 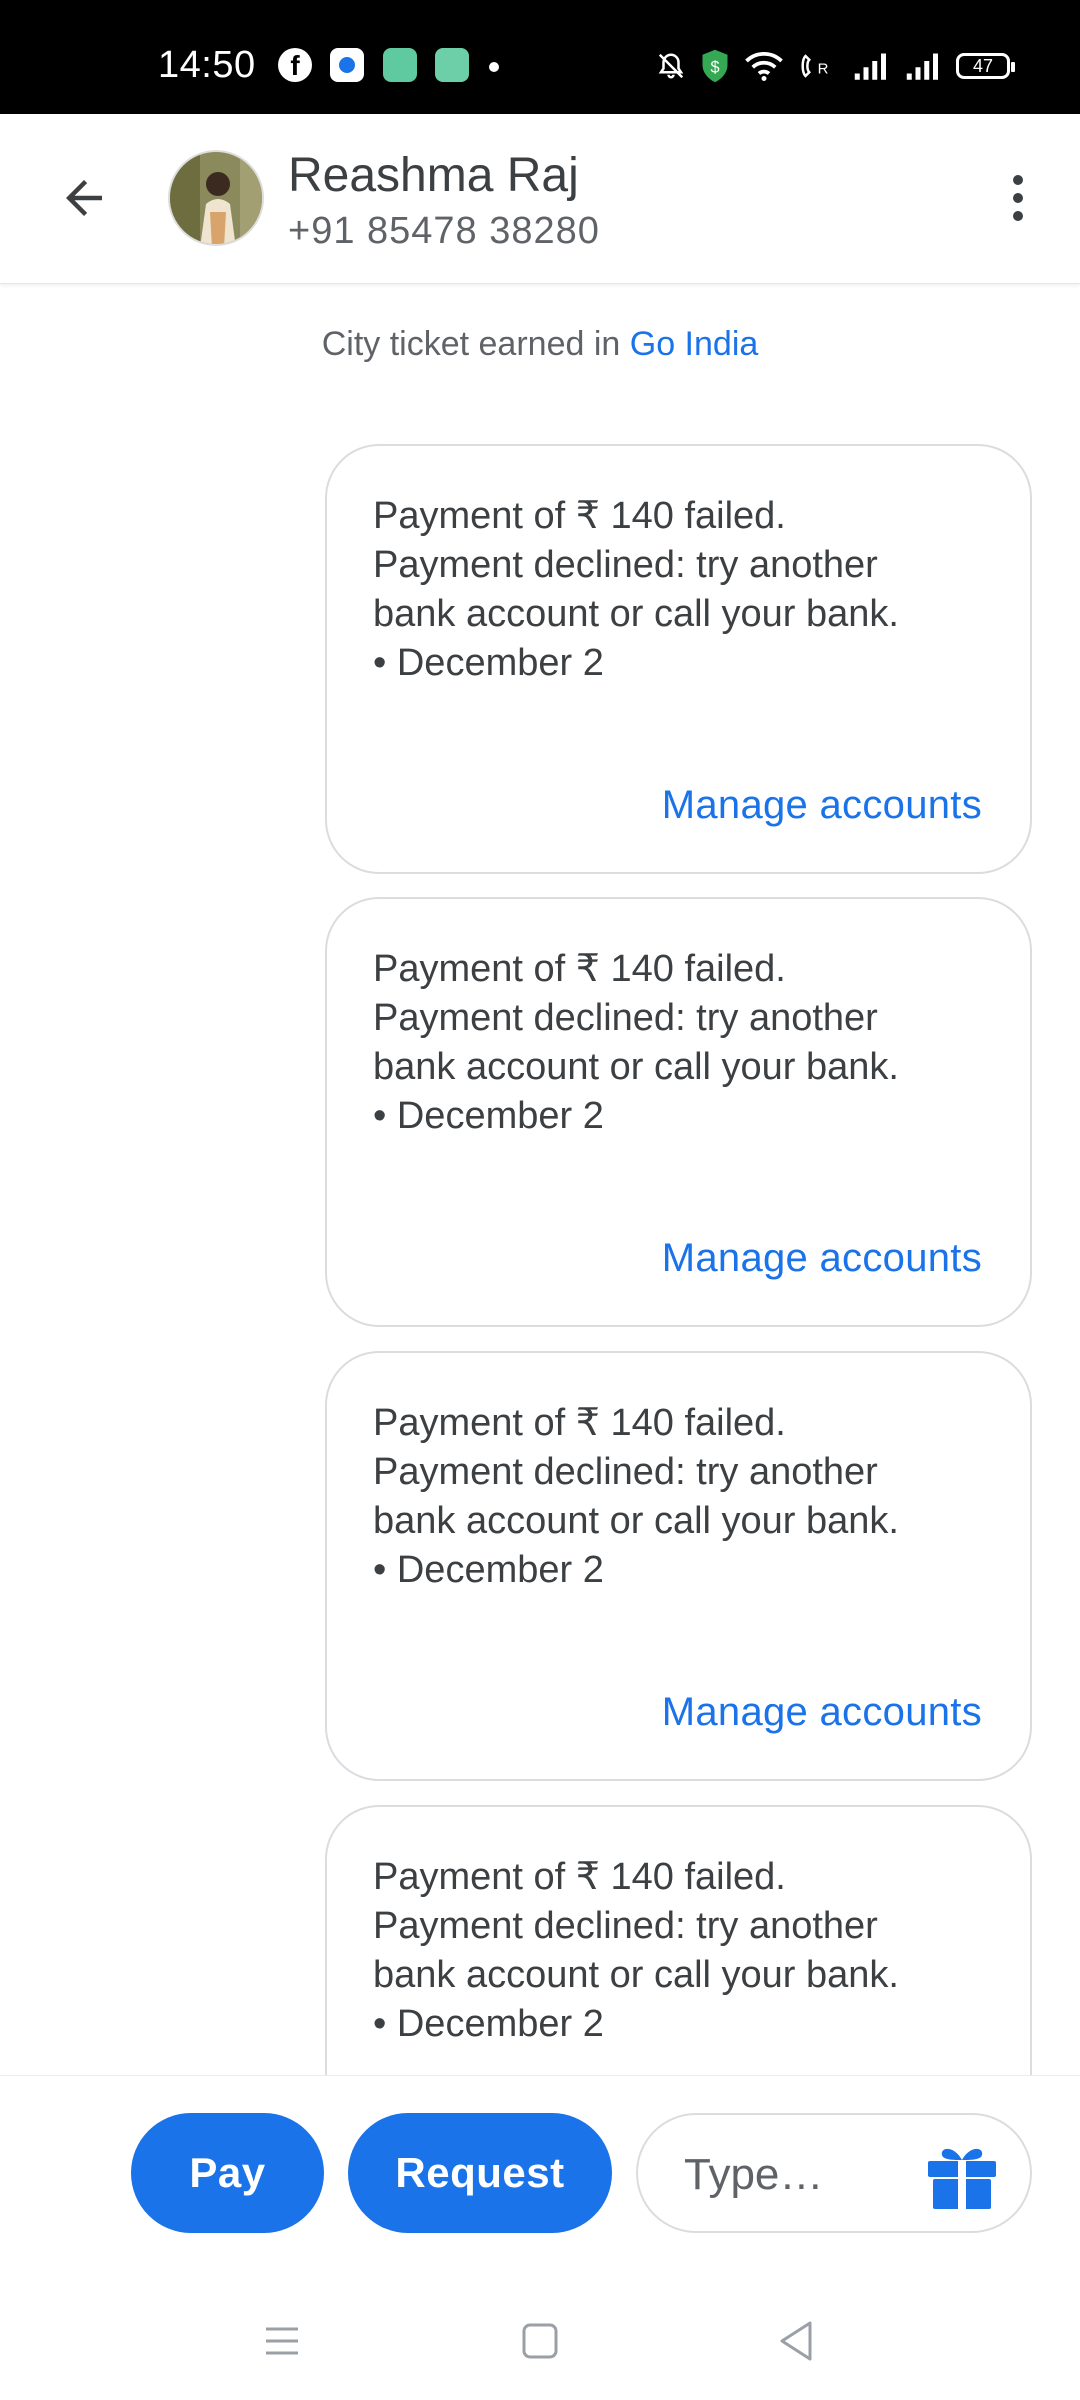 What do you see at coordinates (433, 175) in the screenshot?
I see `contact-name: Reashma Raj` at bounding box center [433, 175].